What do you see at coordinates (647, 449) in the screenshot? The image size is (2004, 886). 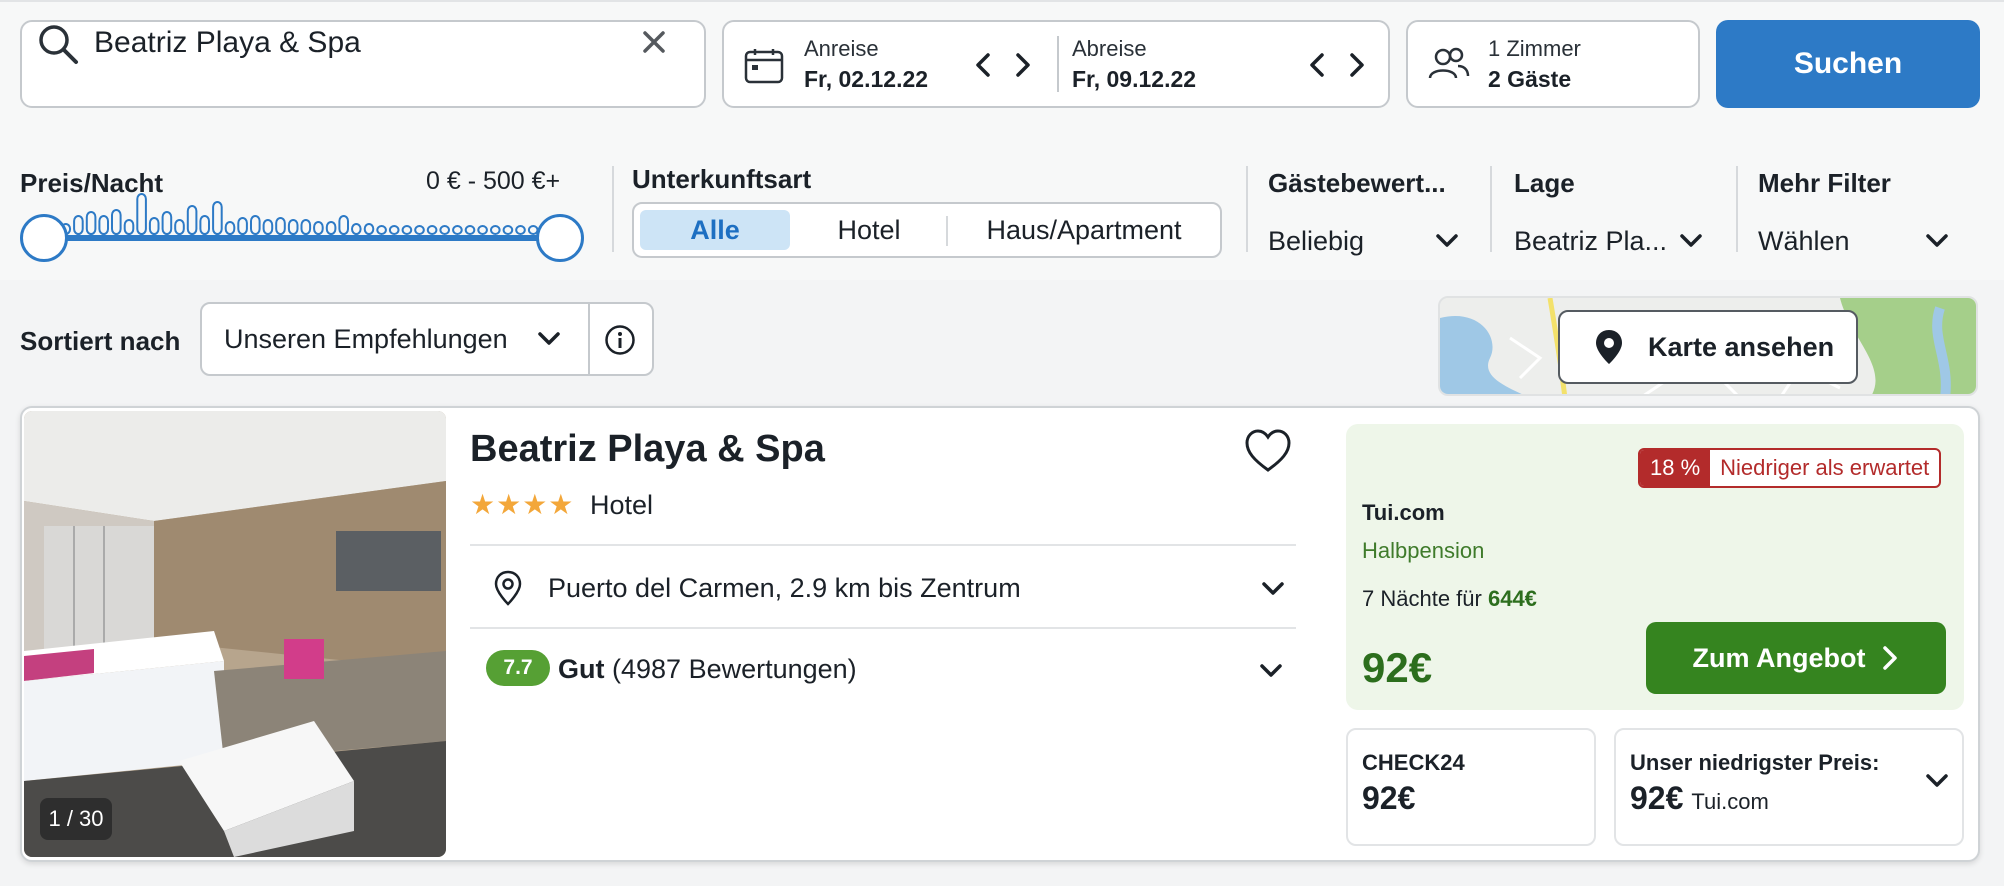 I see `hotel-name: Beatriz Playa & Spa` at bounding box center [647, 449].